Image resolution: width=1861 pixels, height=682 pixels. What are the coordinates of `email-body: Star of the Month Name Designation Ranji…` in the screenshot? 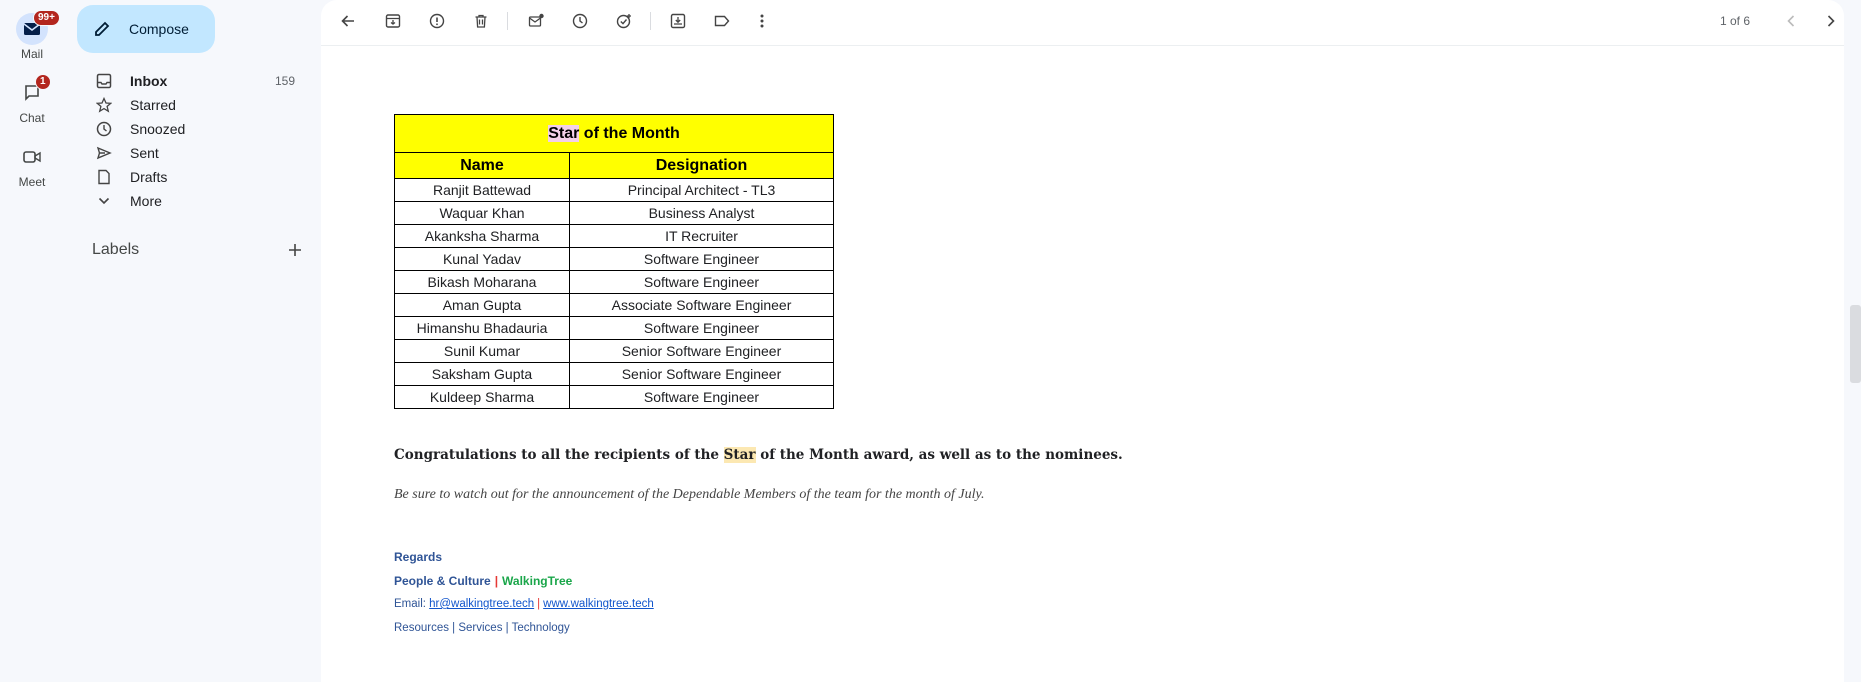 It's located at (614, 261).